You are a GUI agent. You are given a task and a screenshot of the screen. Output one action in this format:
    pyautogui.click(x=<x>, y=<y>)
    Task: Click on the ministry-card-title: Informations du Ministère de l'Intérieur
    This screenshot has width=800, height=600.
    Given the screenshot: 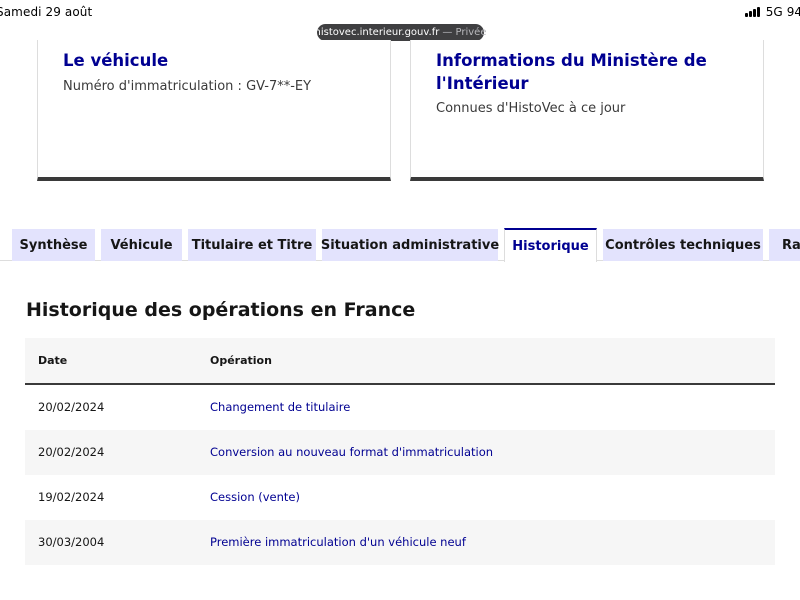 What is the action you would take?
    pyautogui.click(x=571, y=72)
    